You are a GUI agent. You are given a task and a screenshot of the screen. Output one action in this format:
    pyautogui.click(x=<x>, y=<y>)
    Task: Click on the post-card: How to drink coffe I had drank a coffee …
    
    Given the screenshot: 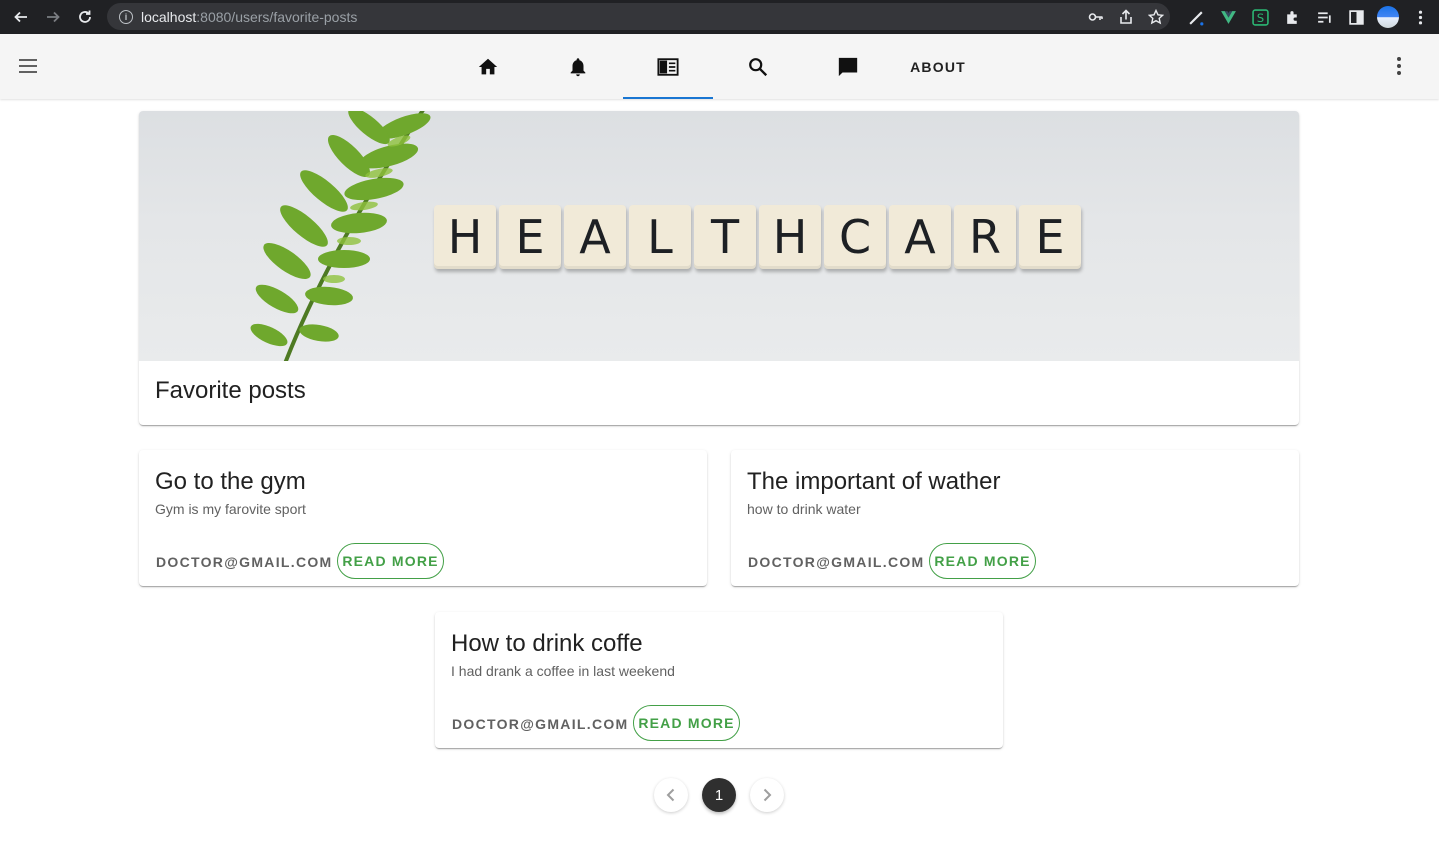 What is the action you would take?
    pyautogui.click(x=719, y=680)
    